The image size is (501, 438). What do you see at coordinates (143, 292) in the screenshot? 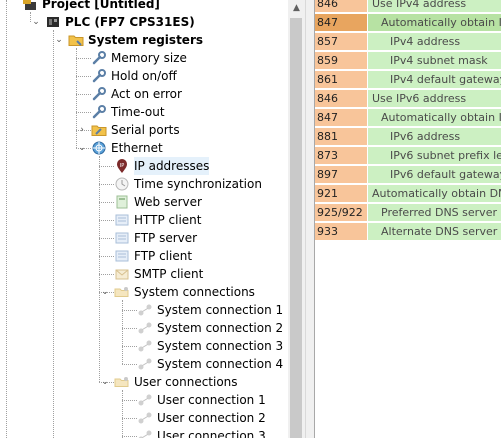
I see `tree-node-system-connections: ⌄ System connections` at bounding box center [143, 292].